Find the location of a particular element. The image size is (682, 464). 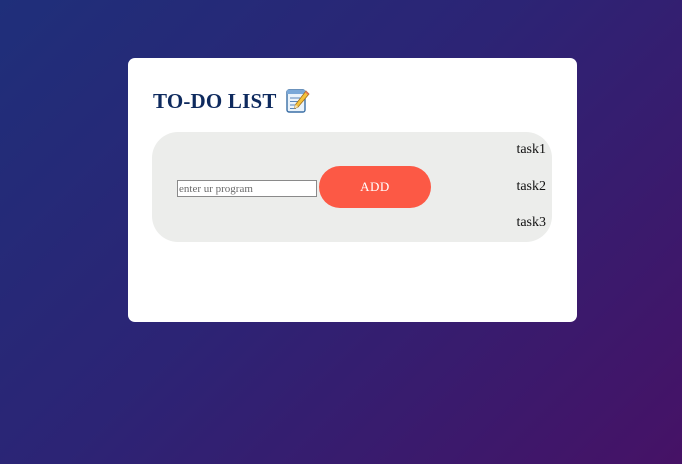

list-item: task1 is located at coordinates (531, 160).